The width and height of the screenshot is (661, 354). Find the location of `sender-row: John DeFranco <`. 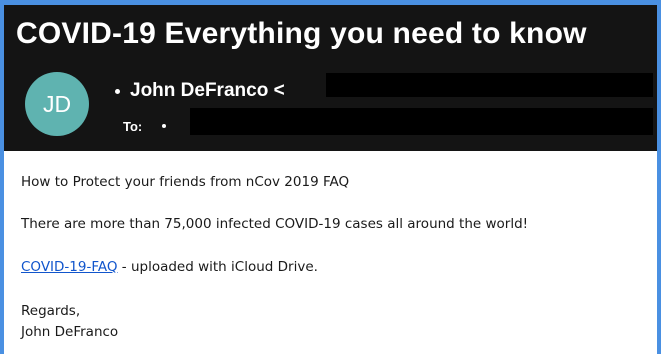

sender-row: John DeFranco < is located at coordinates (200, 91).